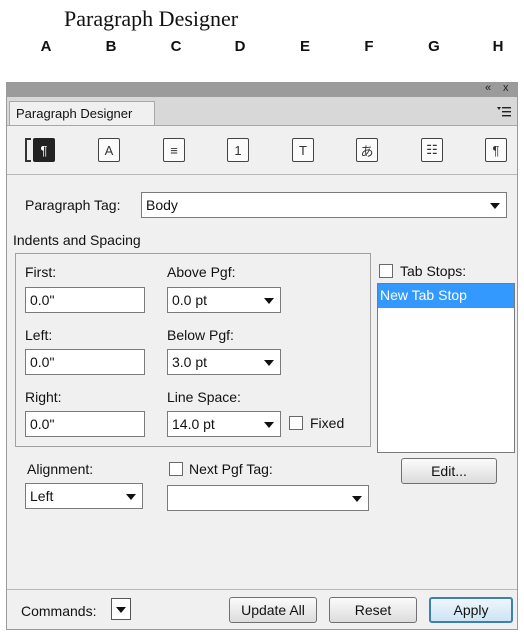 This screenshot has height=632, width=524. I want to click on commands-dropdown, so click(121, 609).